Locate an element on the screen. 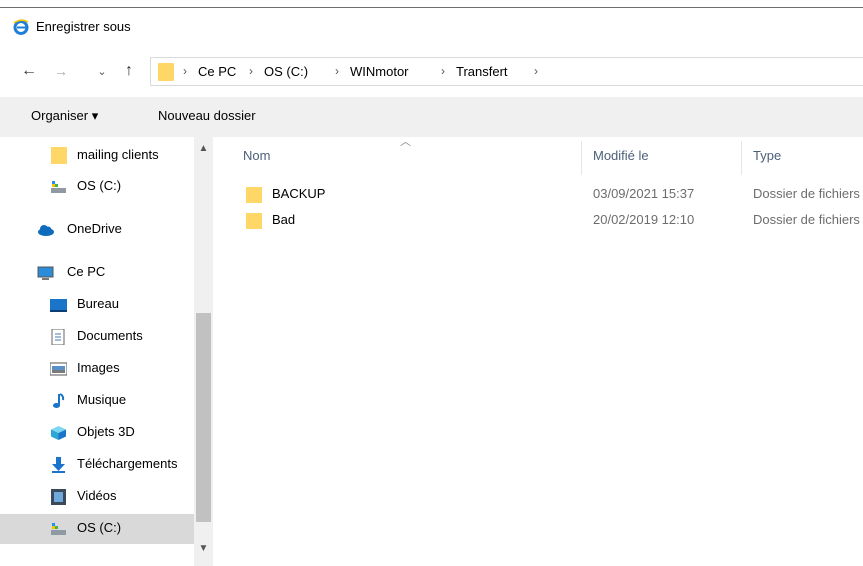 This screenshot has height=566, width=863. pictures-icon is located at coordinates (58, 369).